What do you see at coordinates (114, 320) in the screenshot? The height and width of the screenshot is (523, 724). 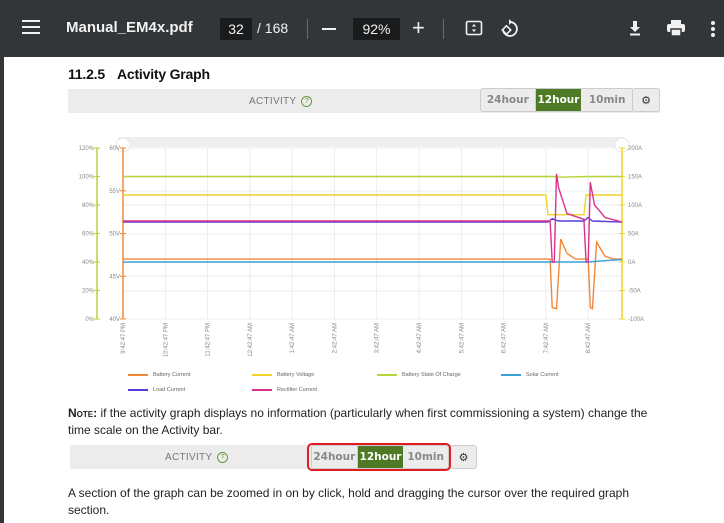 I see `y-tick-label: 40V` at bounding box center [114, 320].